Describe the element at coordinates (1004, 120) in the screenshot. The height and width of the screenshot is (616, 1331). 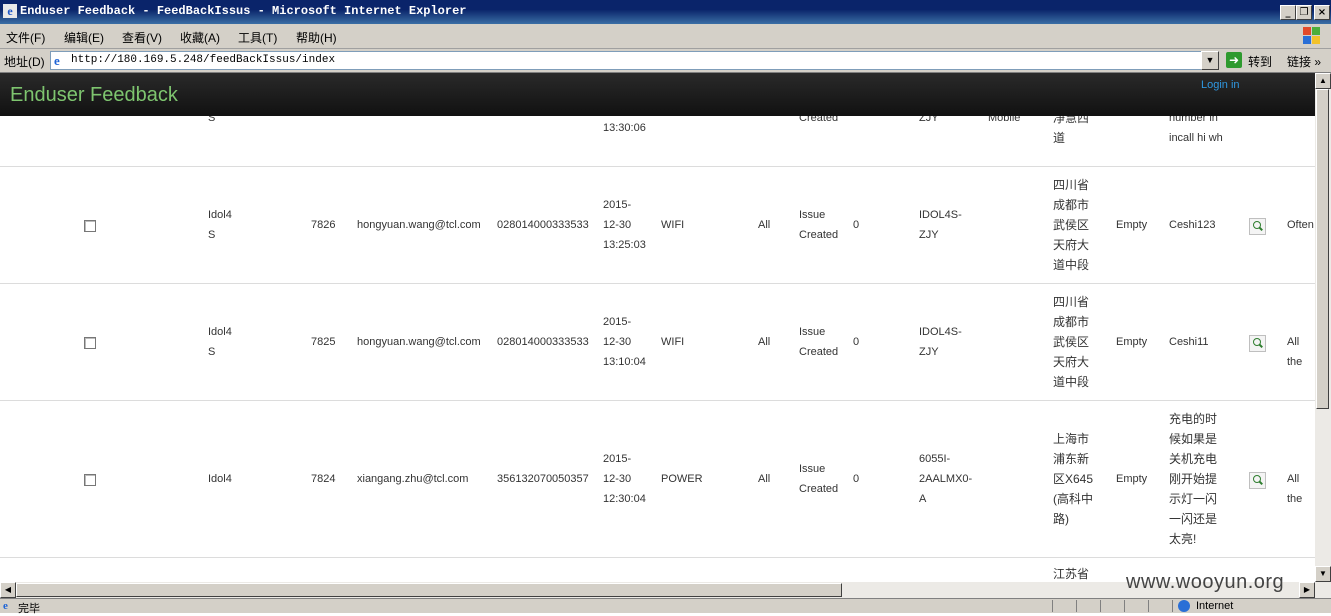
I see `cell-type: Mobile` at that location.